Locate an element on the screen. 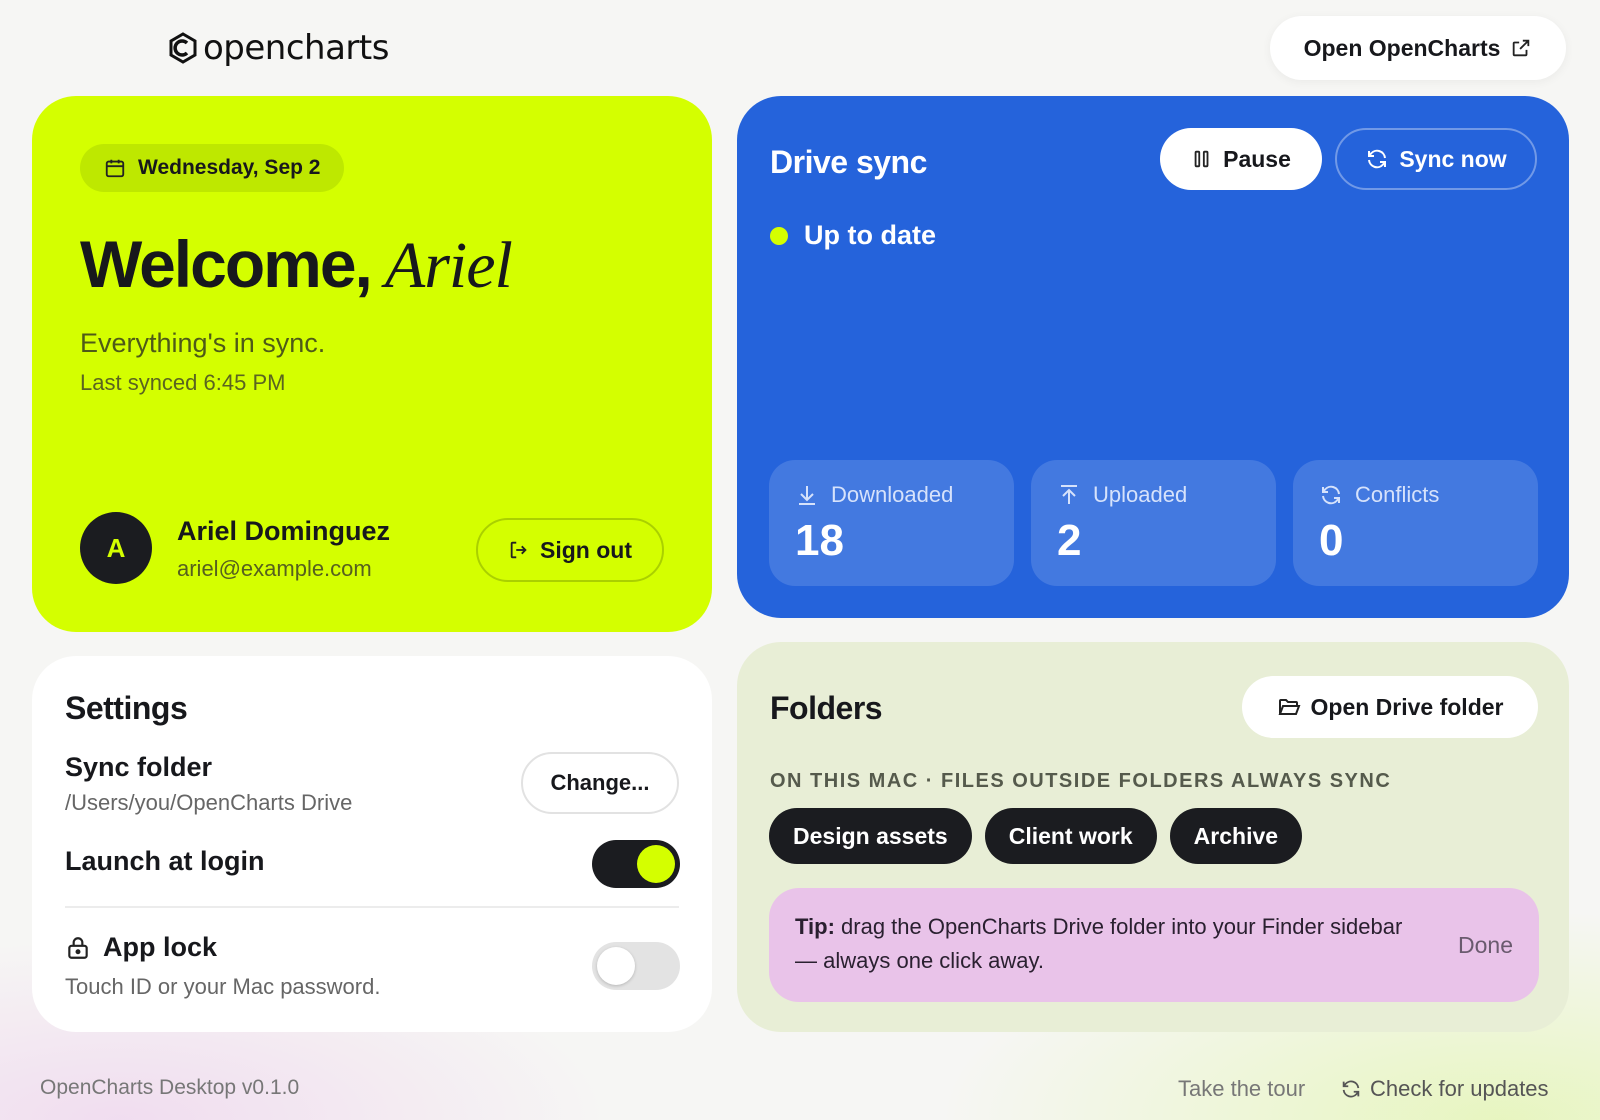 This screenshot has height=1120, width=1600. stat-uploaded: Uploaded 2 is located at coordinates (1153, 523).